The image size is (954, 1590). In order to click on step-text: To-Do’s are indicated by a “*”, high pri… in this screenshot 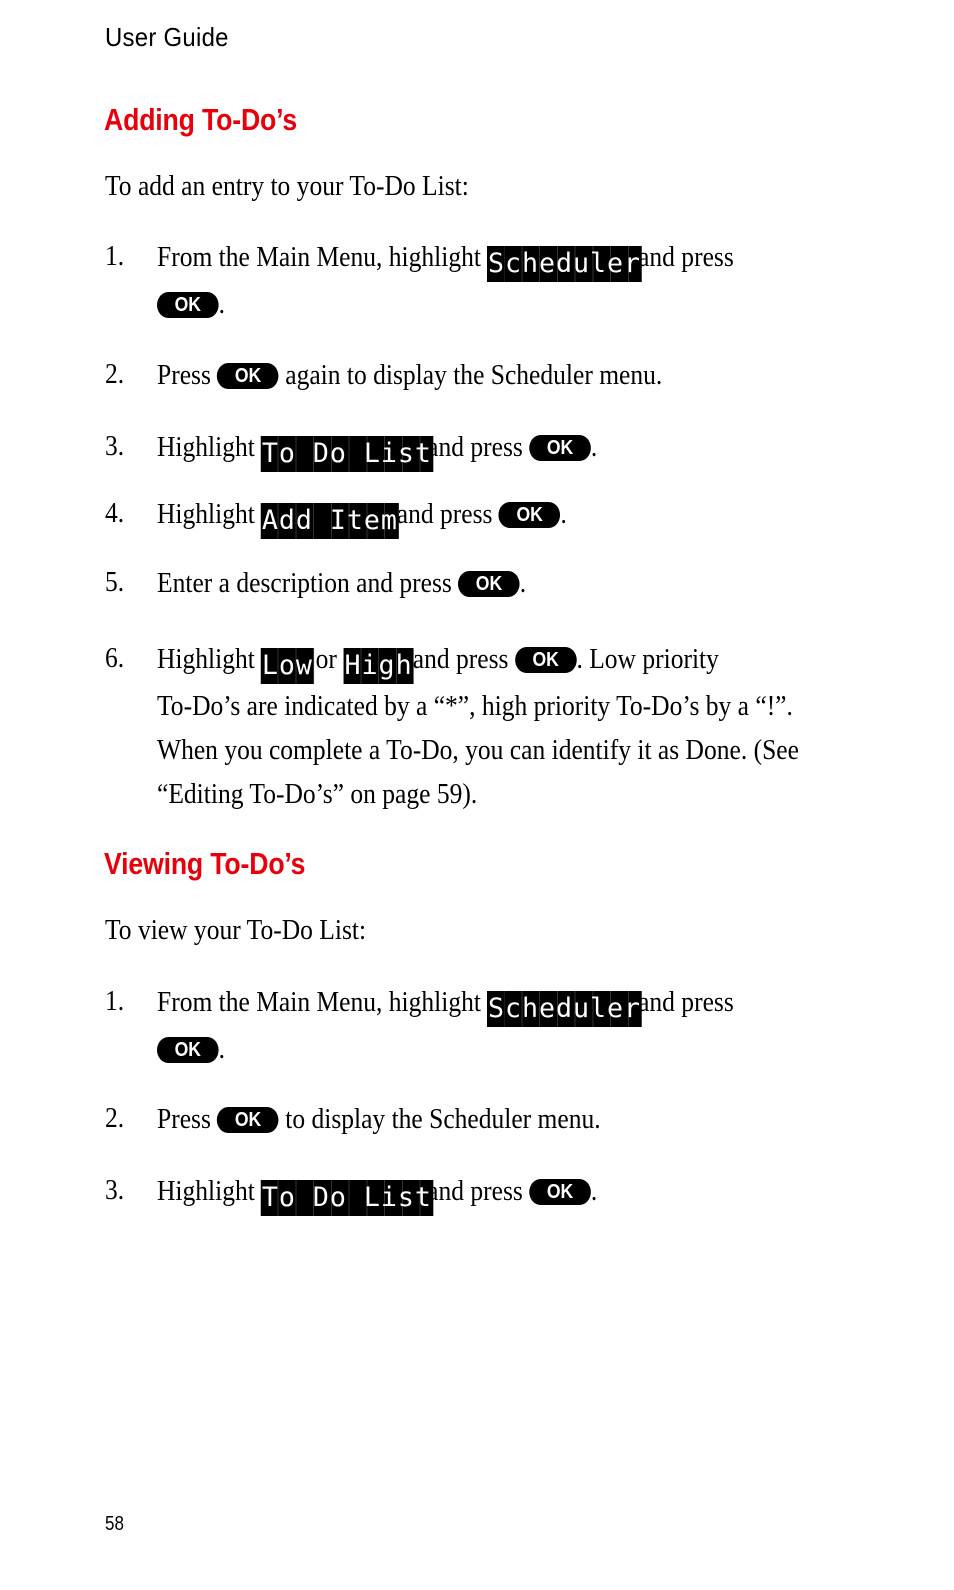, I will do `click(475, 706)`.